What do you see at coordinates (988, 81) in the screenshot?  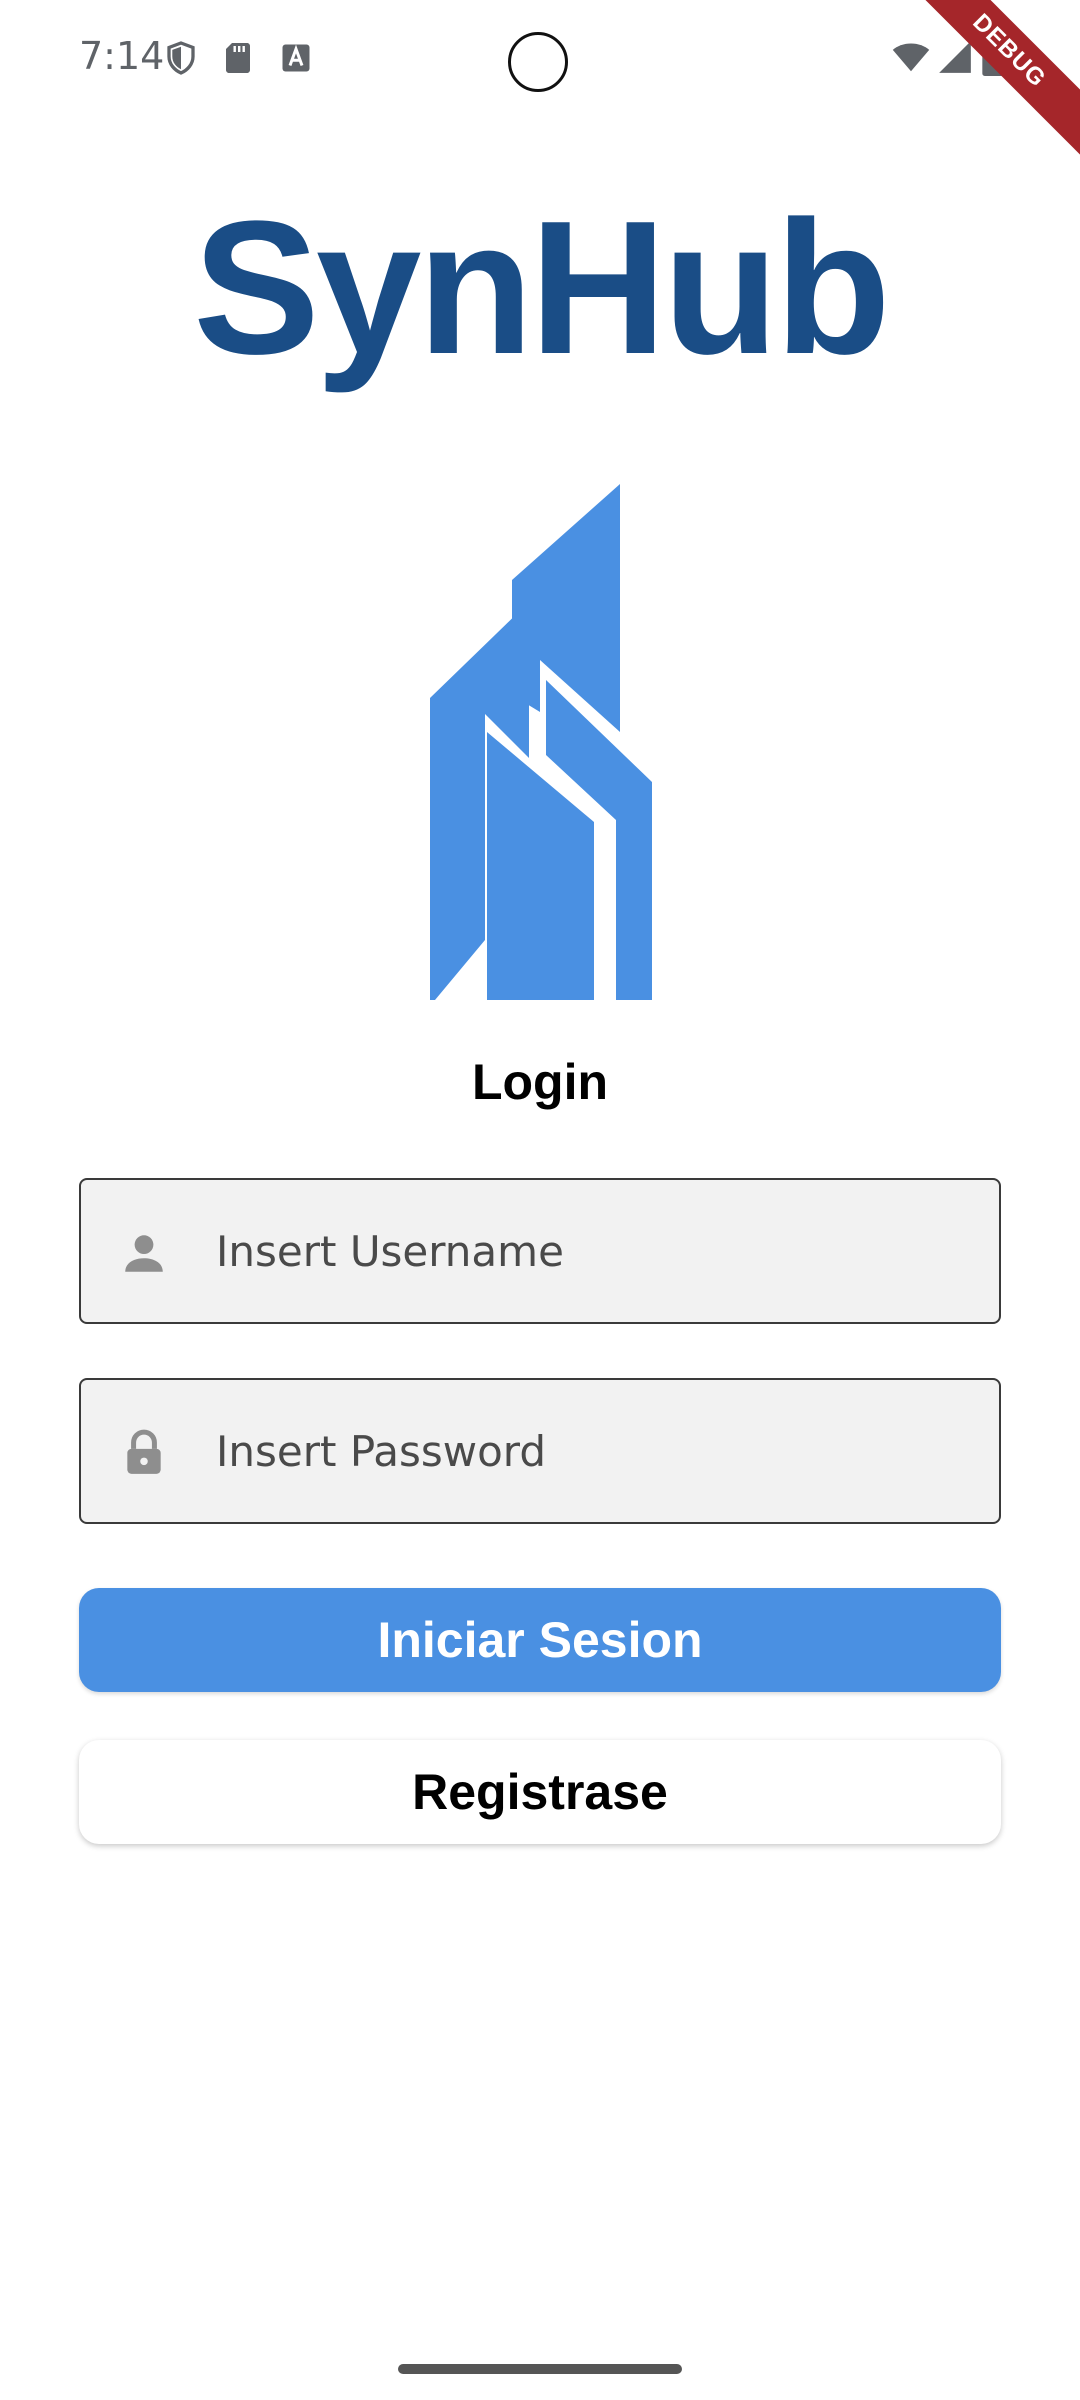 I see `debug-banner: DEBUG` at bounding box center [988, 81].